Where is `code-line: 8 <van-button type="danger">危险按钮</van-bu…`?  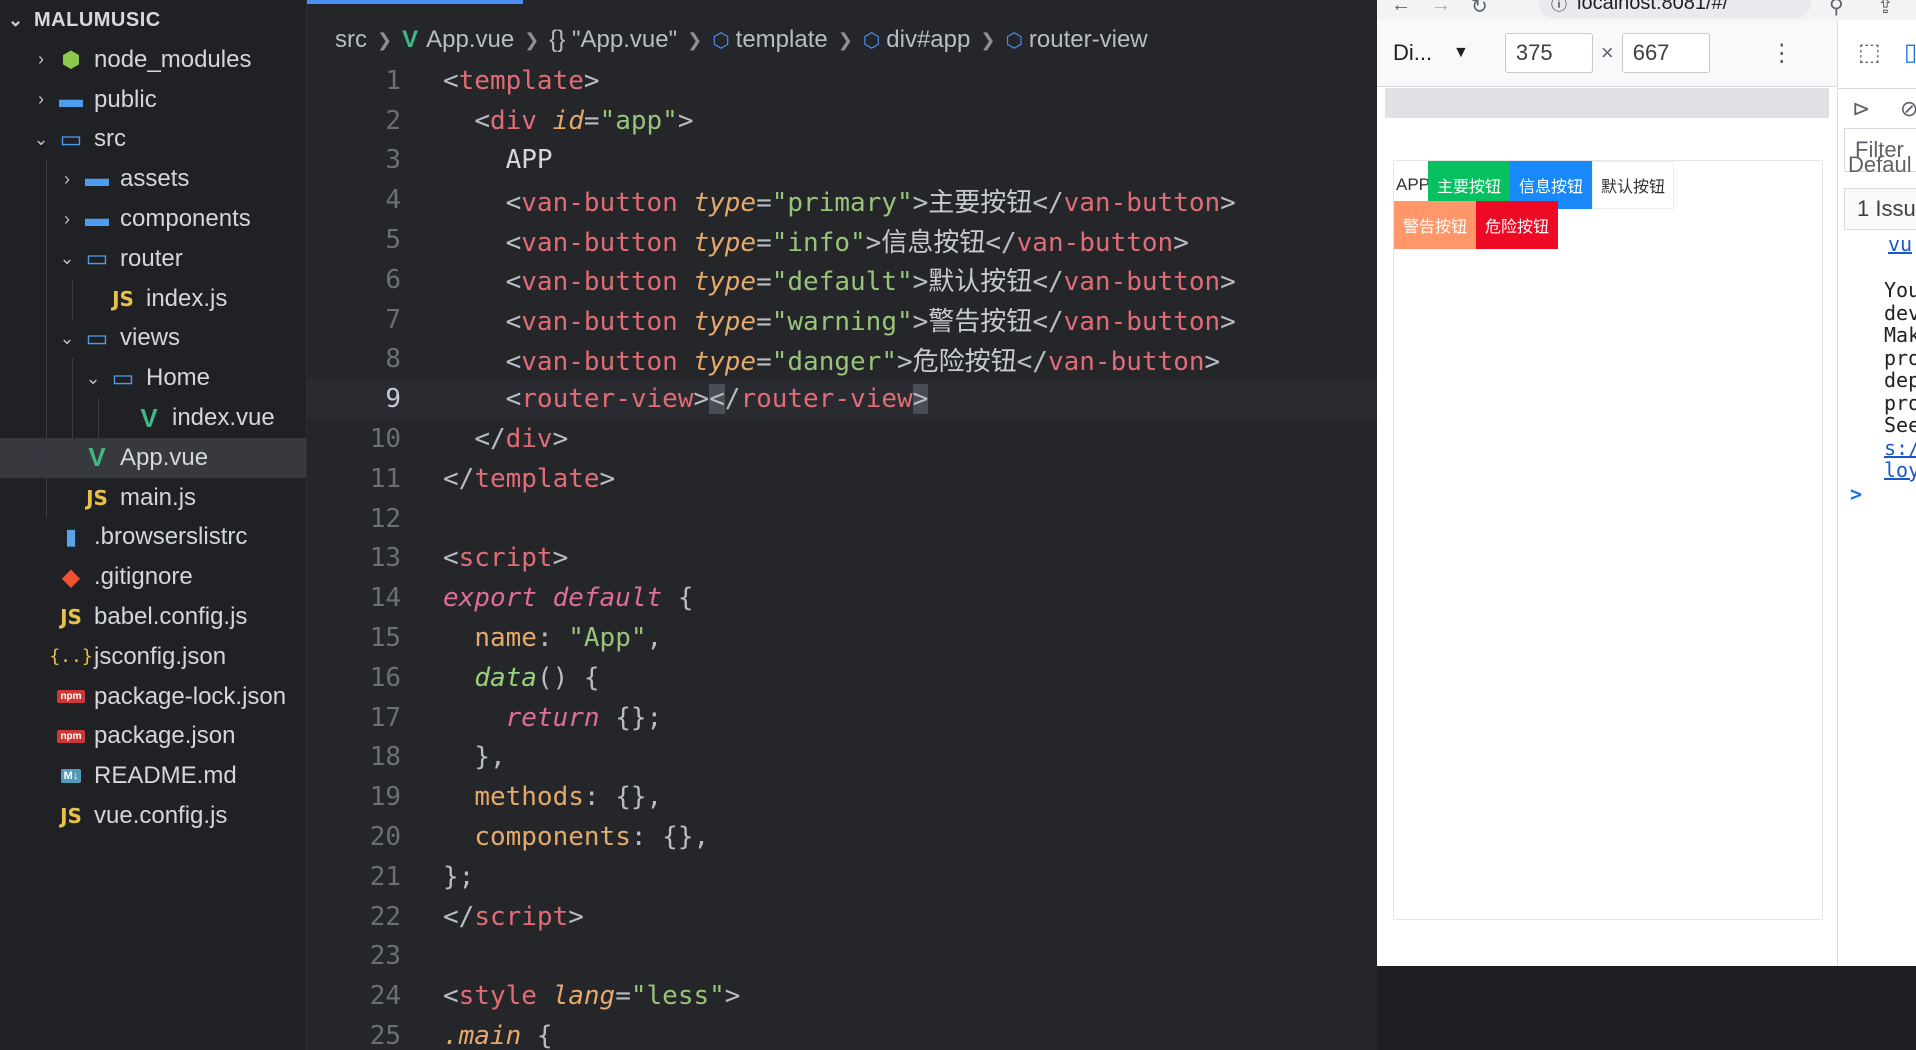 code-line: 8 <van-button type="danger">危险按钮</van-bu… is located at coordinates (842, 360).